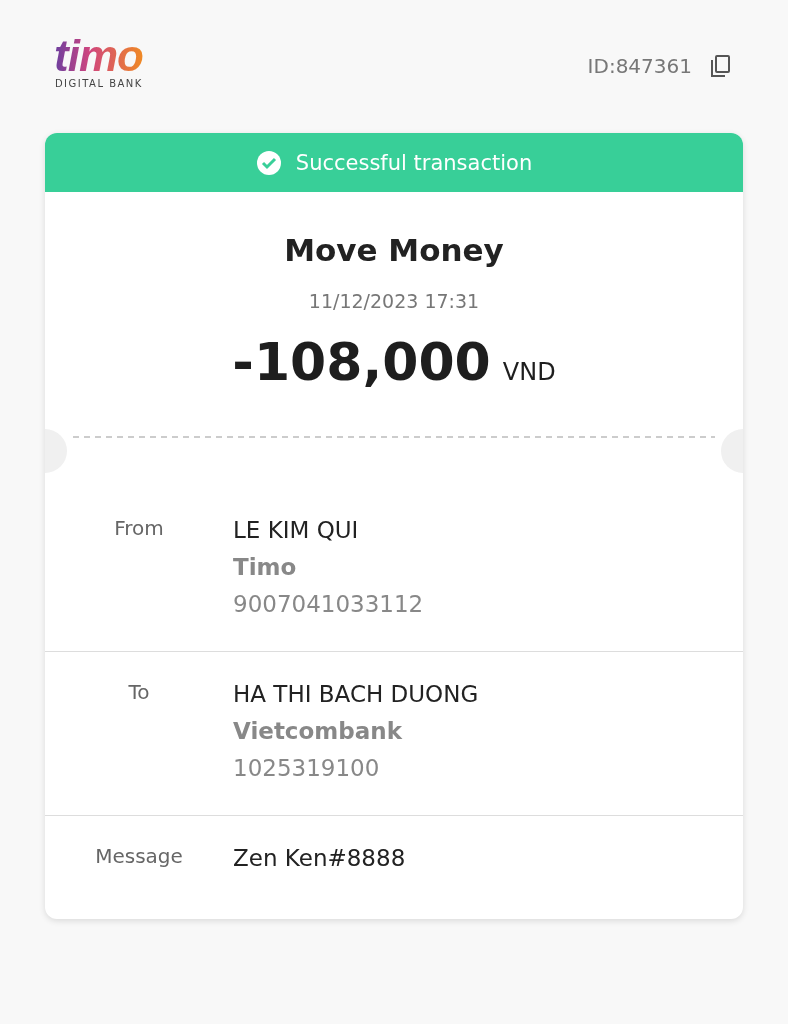 This screenshot has width=788, height=1024. Describe the element at coordinates (306, 768) in the screenshot. I see `detail-account: 1025319100` at that location.